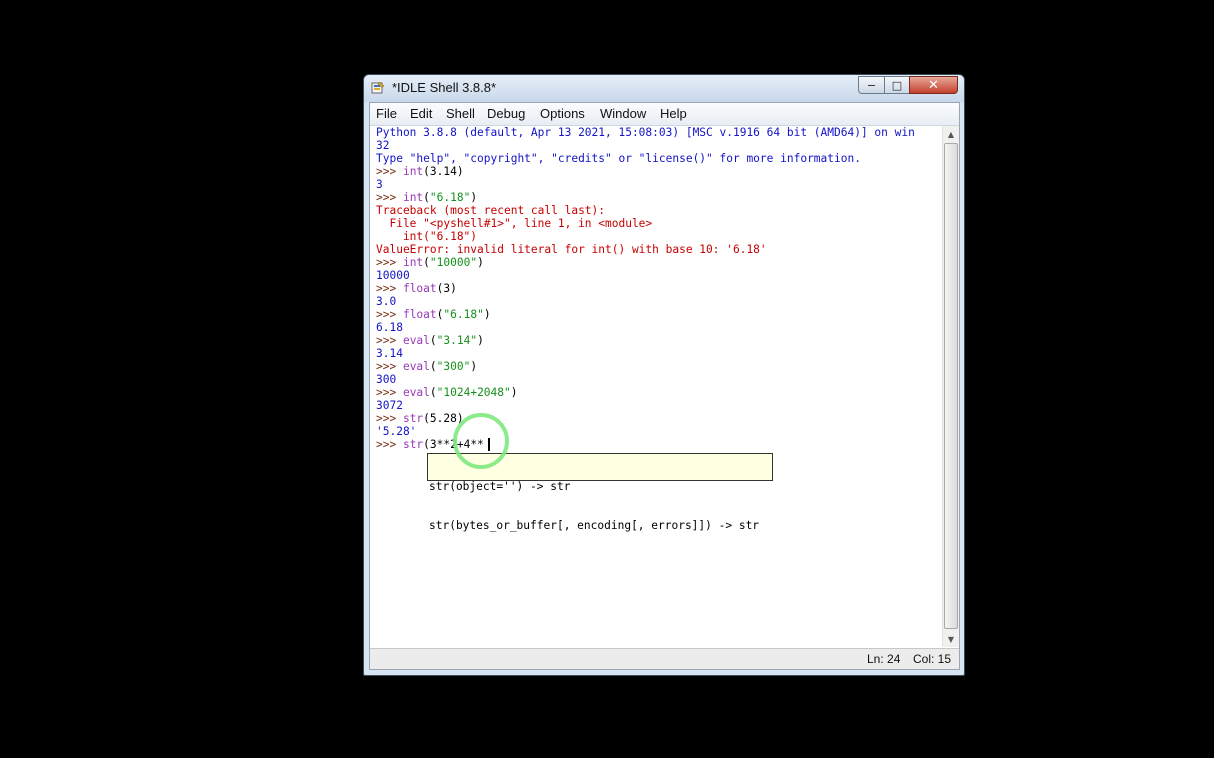 Image resolution: width=1214 pixels, height=758 pixels. What do you see at coordinates (473, 392) in the screenshot?
I see `shell-token: "1024+2048"` at bounding box center [473, 392].